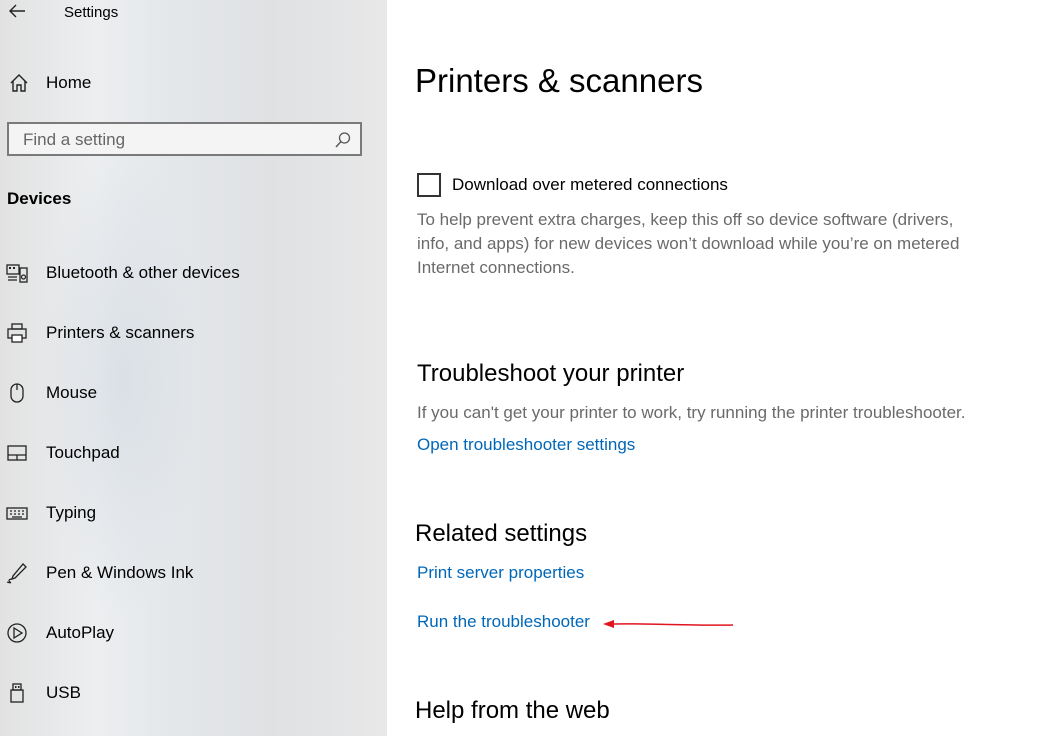 The image size is (1055, 736). What do you see at coordinates (17, 453) in the screenshot?
I see `touchpad-icon` at bounding box center [17, 453].